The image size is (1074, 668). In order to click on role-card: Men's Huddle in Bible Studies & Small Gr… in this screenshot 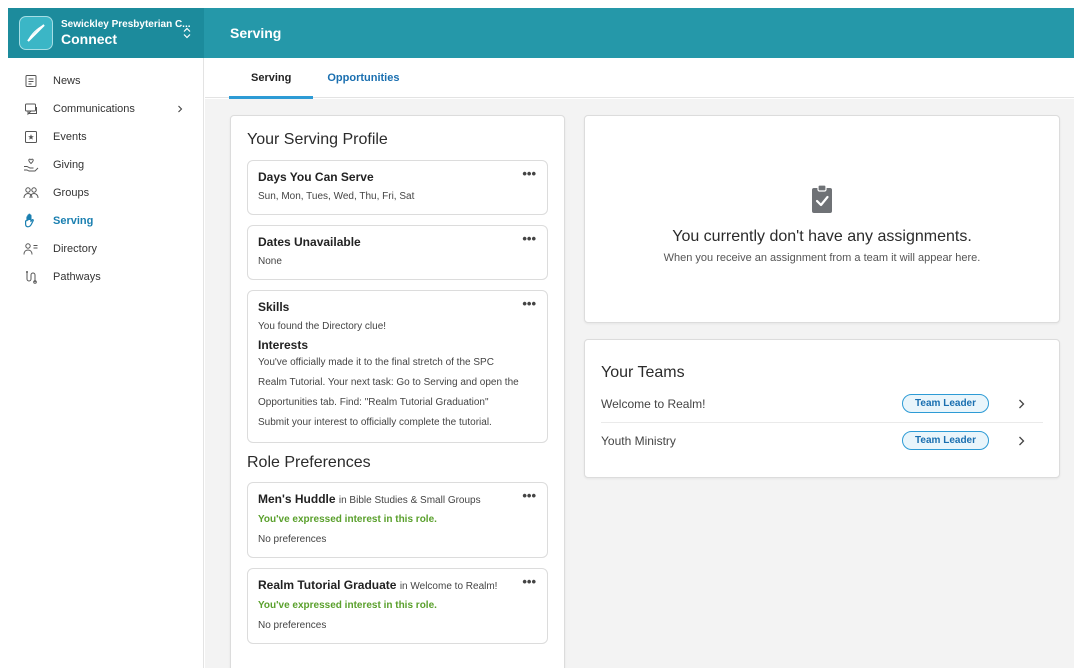, I will do `click(397, 520)`.